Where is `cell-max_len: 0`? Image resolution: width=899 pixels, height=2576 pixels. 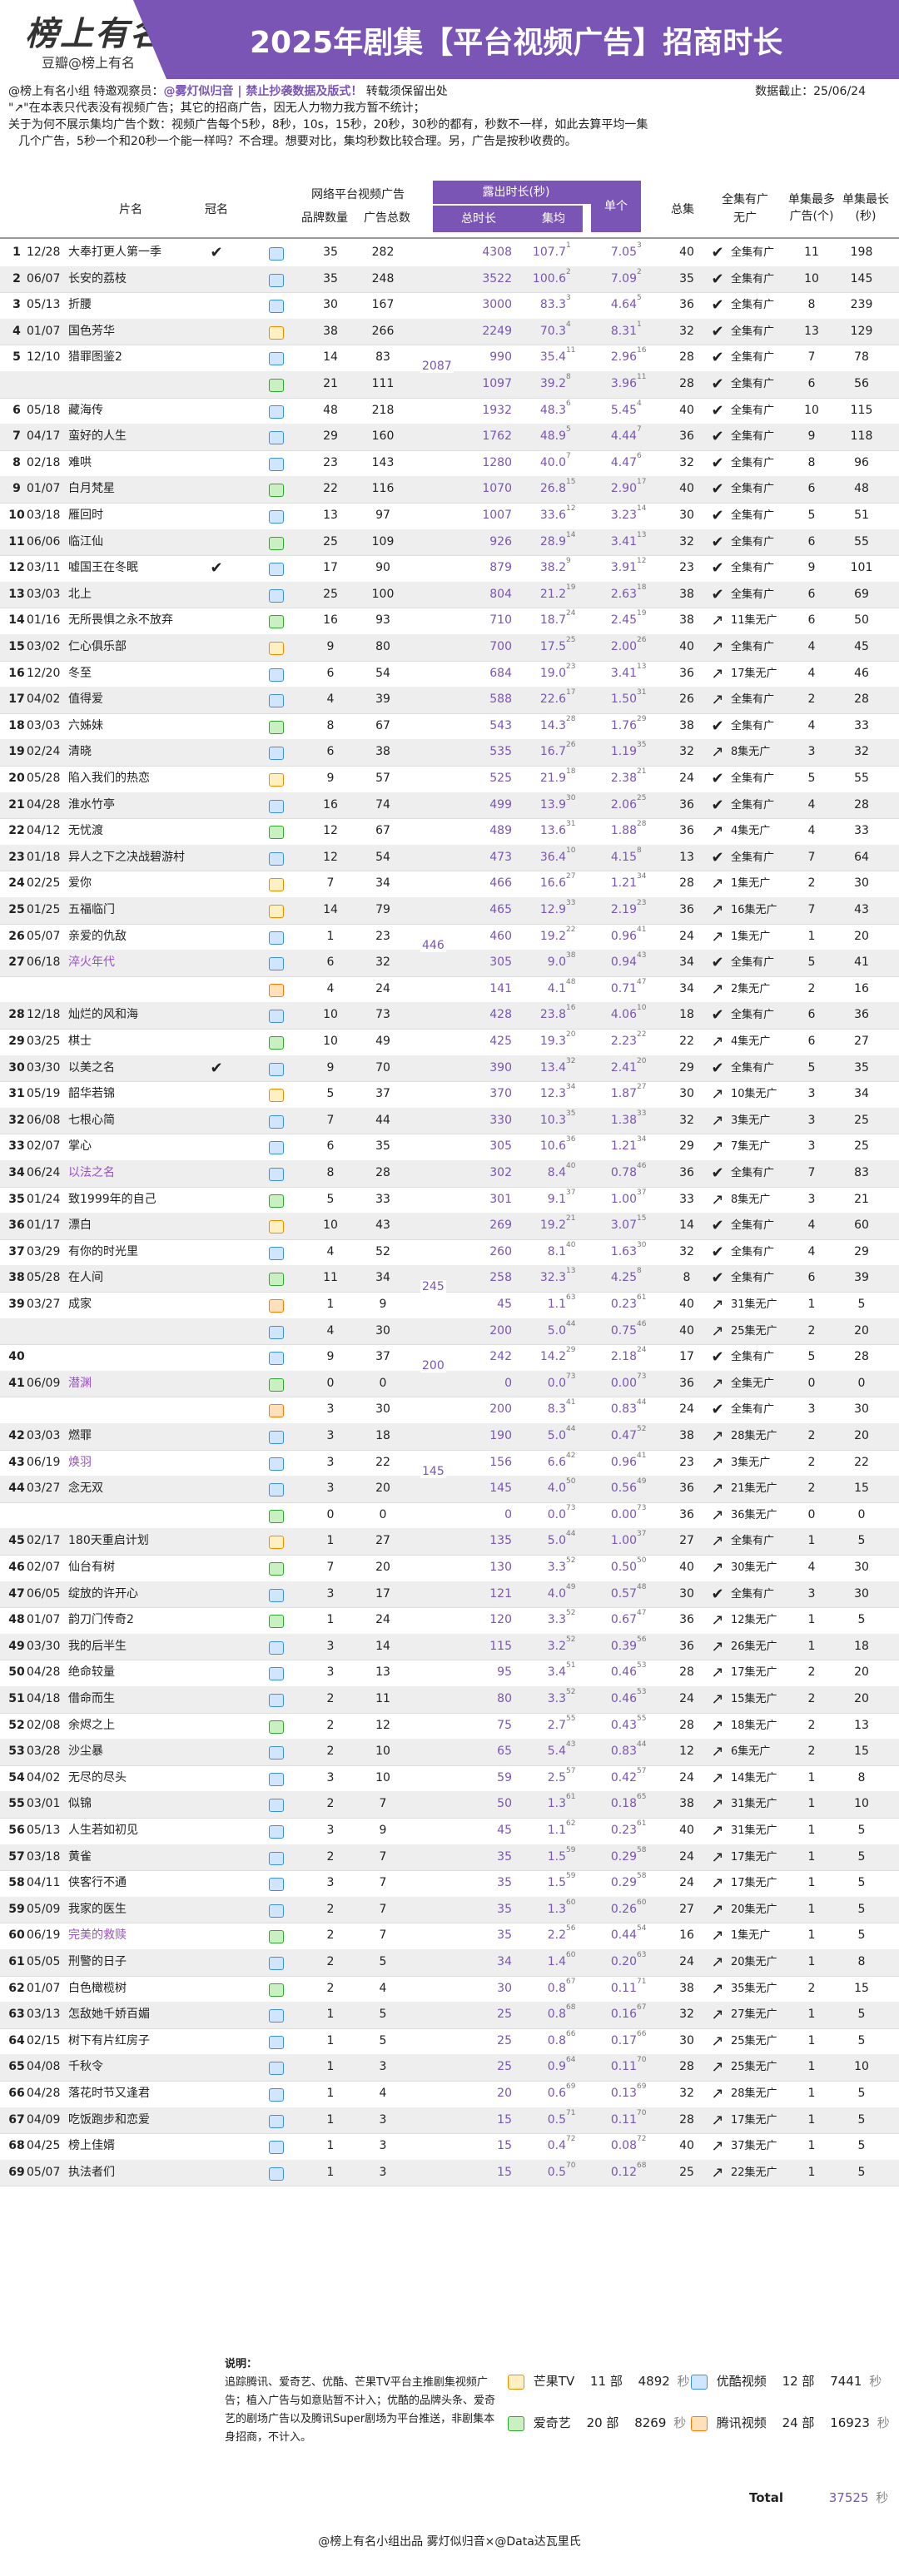 cell-max_len: 0 is located at coordinates (861, 1383).